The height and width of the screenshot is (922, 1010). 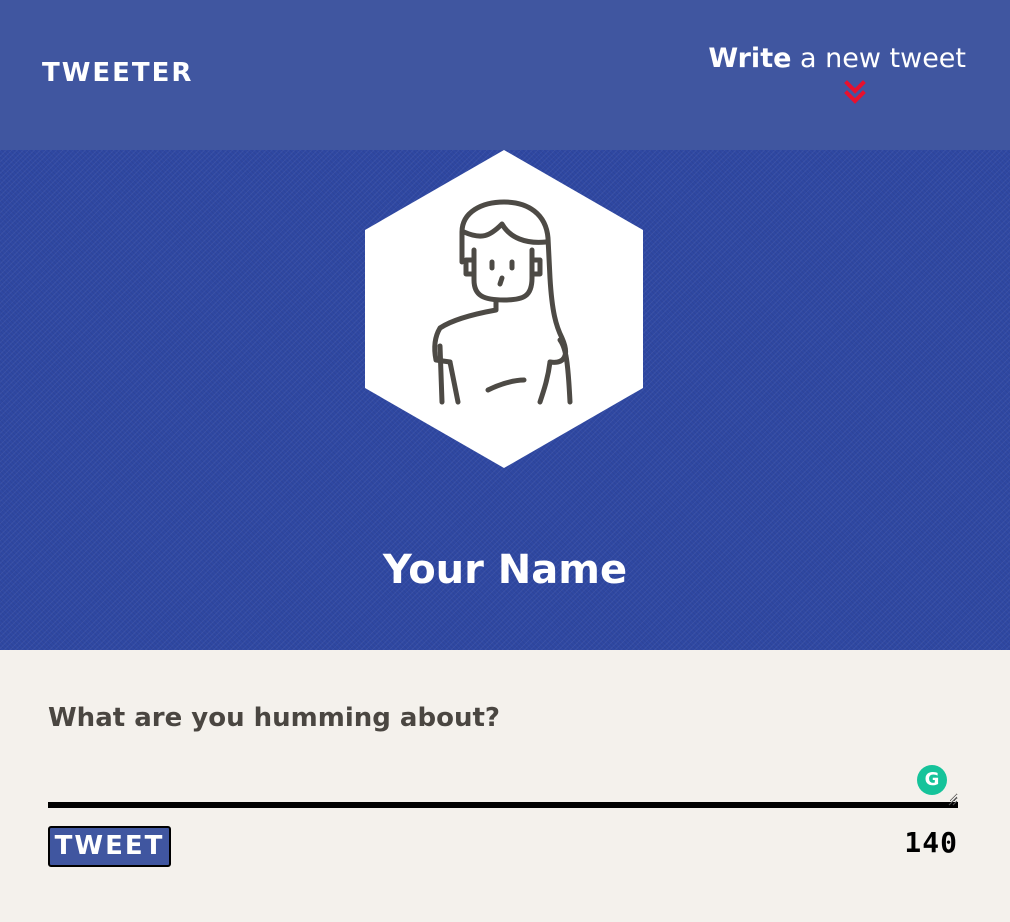 What do you see at coordinates (953, 801) in the screenshot?
I see `resize-handle-icon` at bounding box center [953, 801].